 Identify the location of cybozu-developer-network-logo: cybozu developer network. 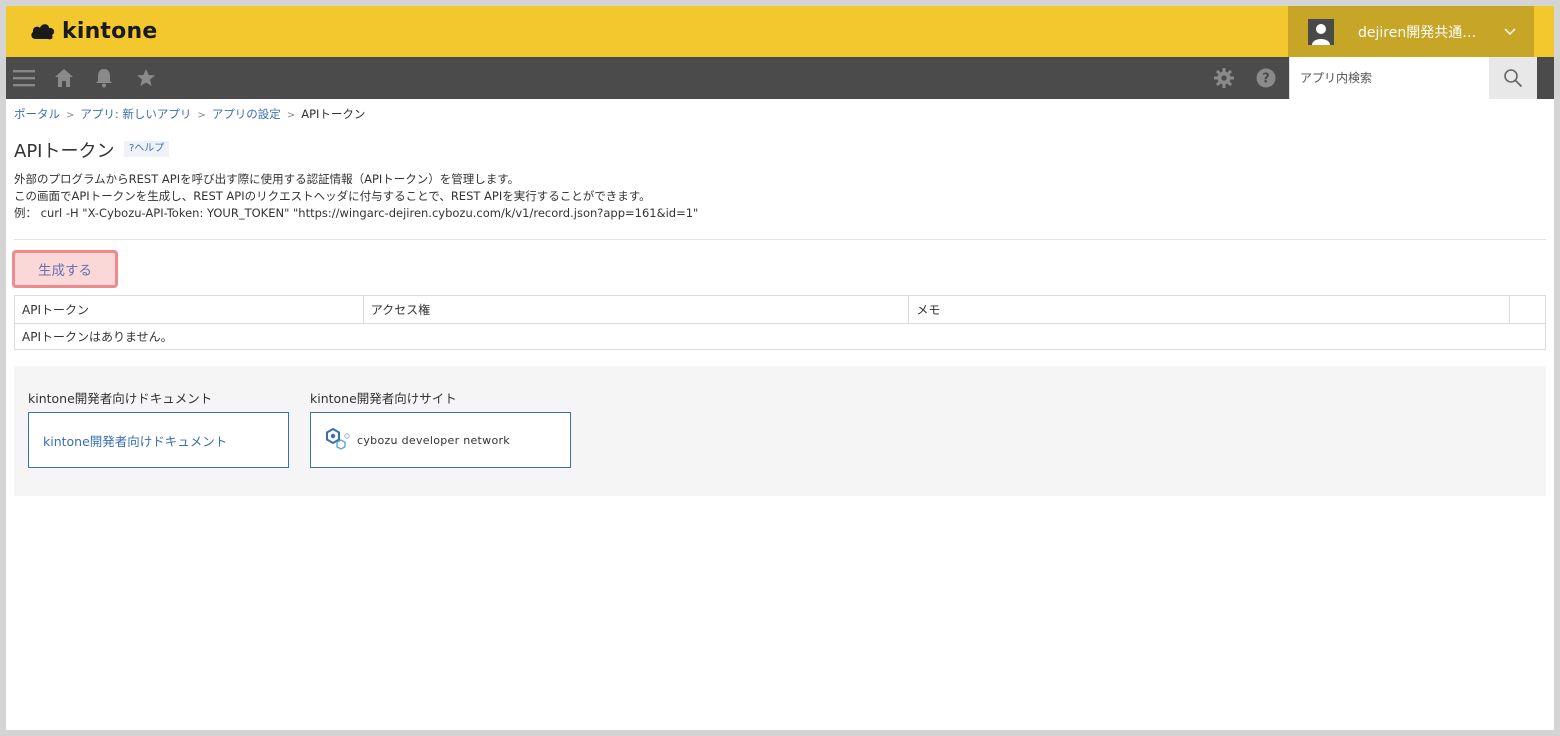
(417, 440).